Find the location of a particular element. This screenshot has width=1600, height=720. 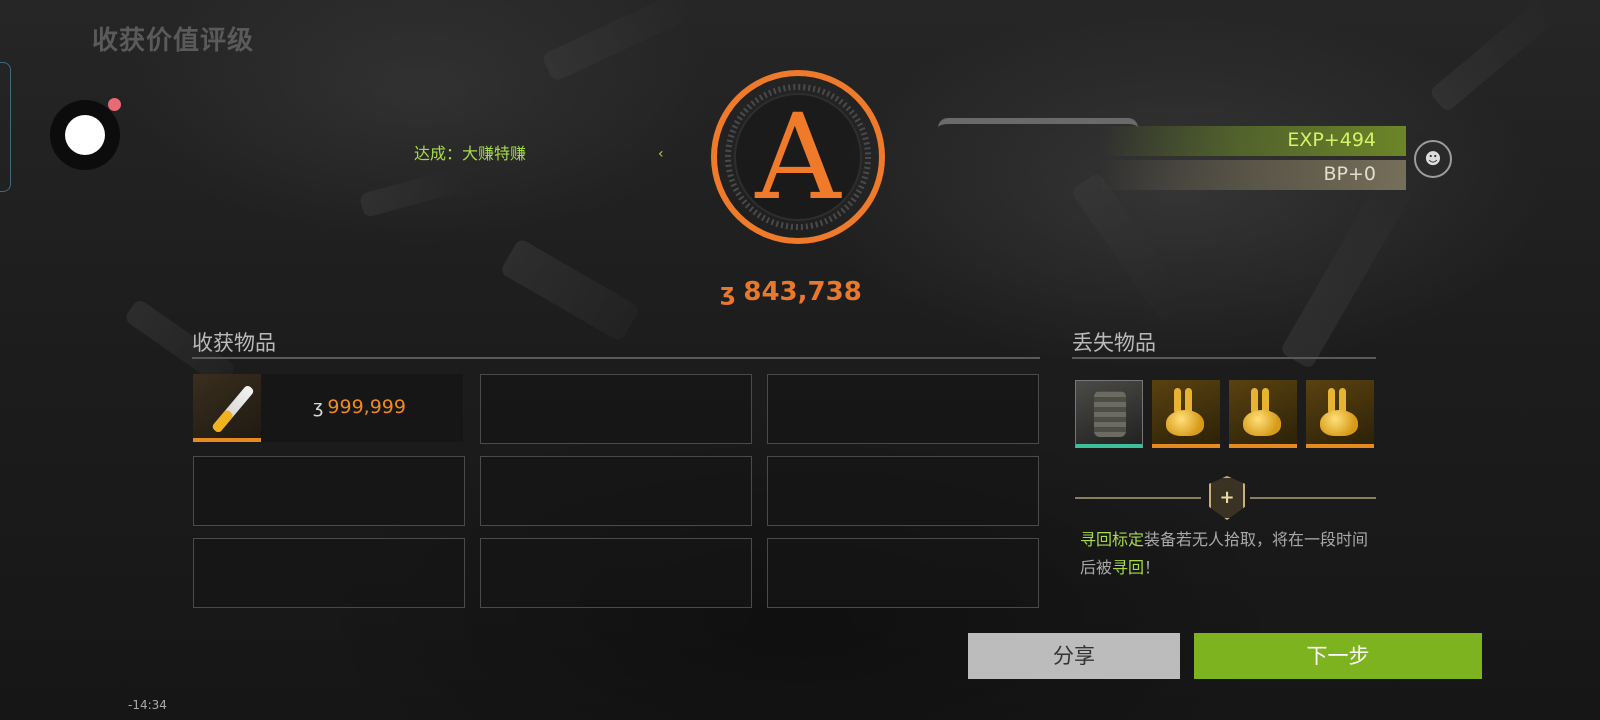

total-value: ʒ 843,738 is located at coordinates (791, 292).